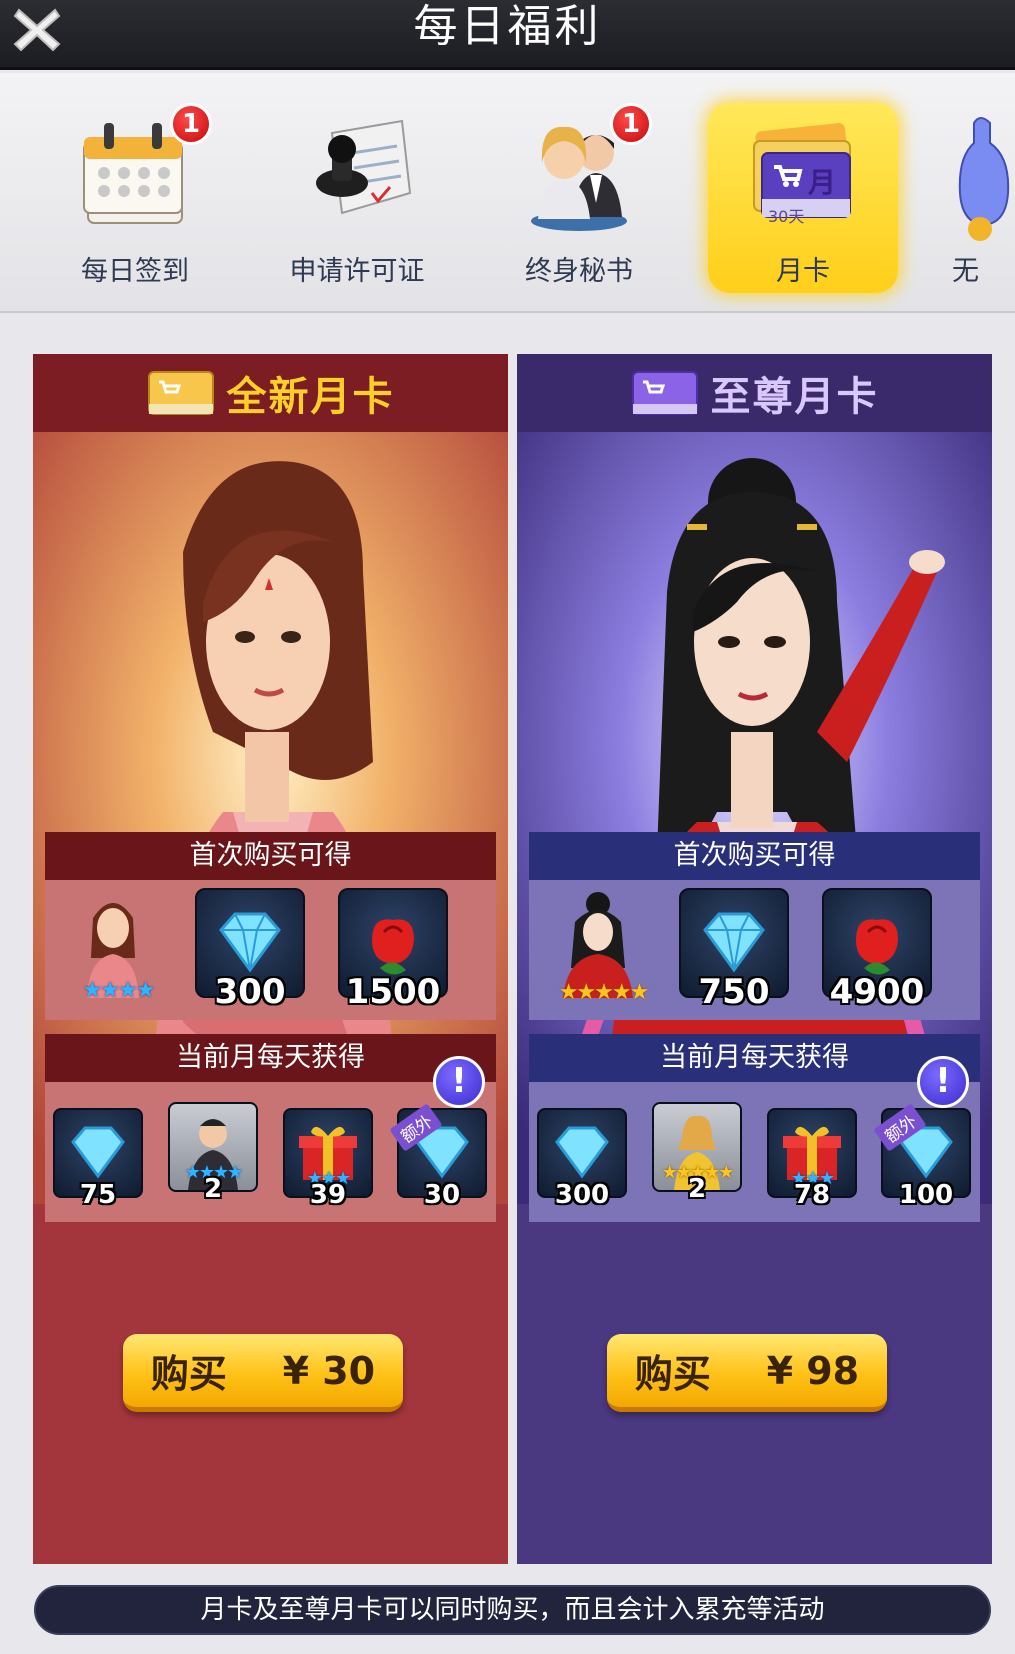 The width and height of the screenshot is (1015, 1654). Describe the element at coordinates (813, 1370) in the screenshot. I see `price-label: ¥ 98` at that location.